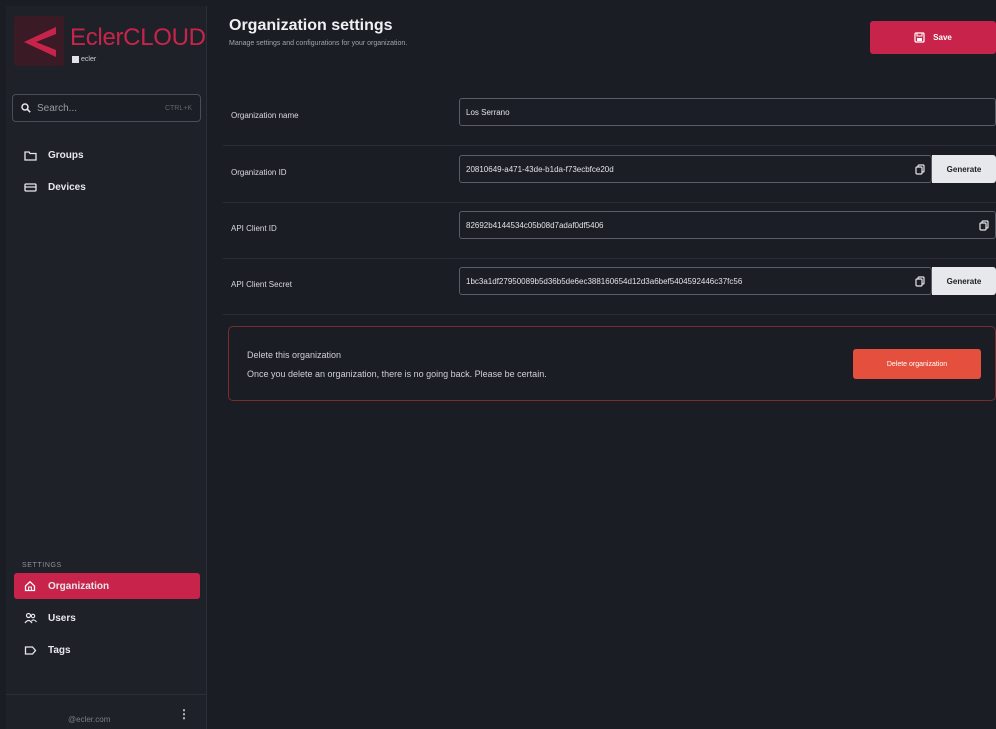 The width and height of the screenshot is (996, 729). Describe the element at coordinates (917, 364) in the screenshot. I see `delete-organization-button: Delete organization` at that location.